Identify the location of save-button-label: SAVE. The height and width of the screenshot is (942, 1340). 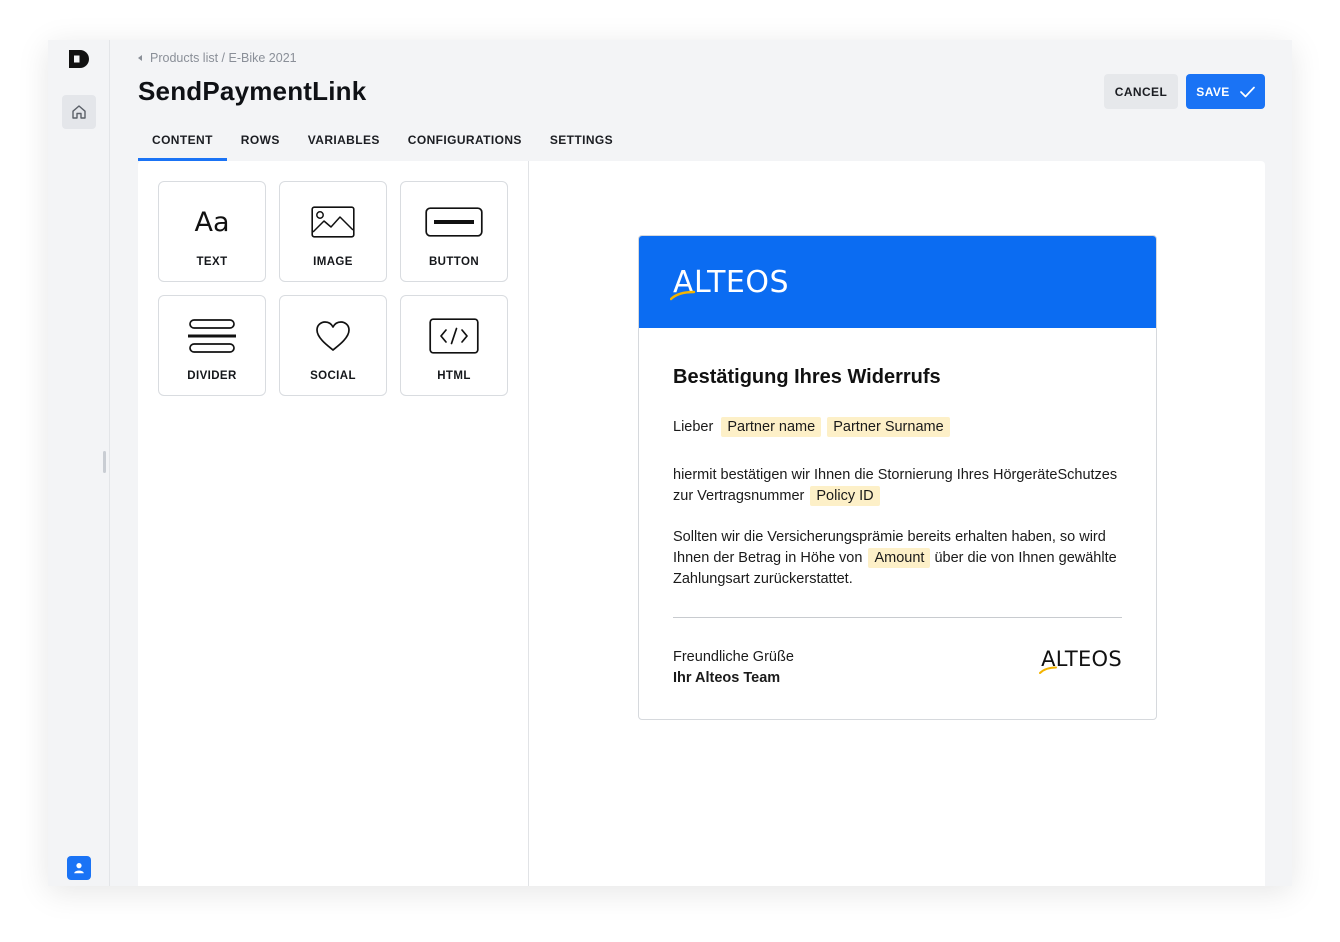
(1213, 91).